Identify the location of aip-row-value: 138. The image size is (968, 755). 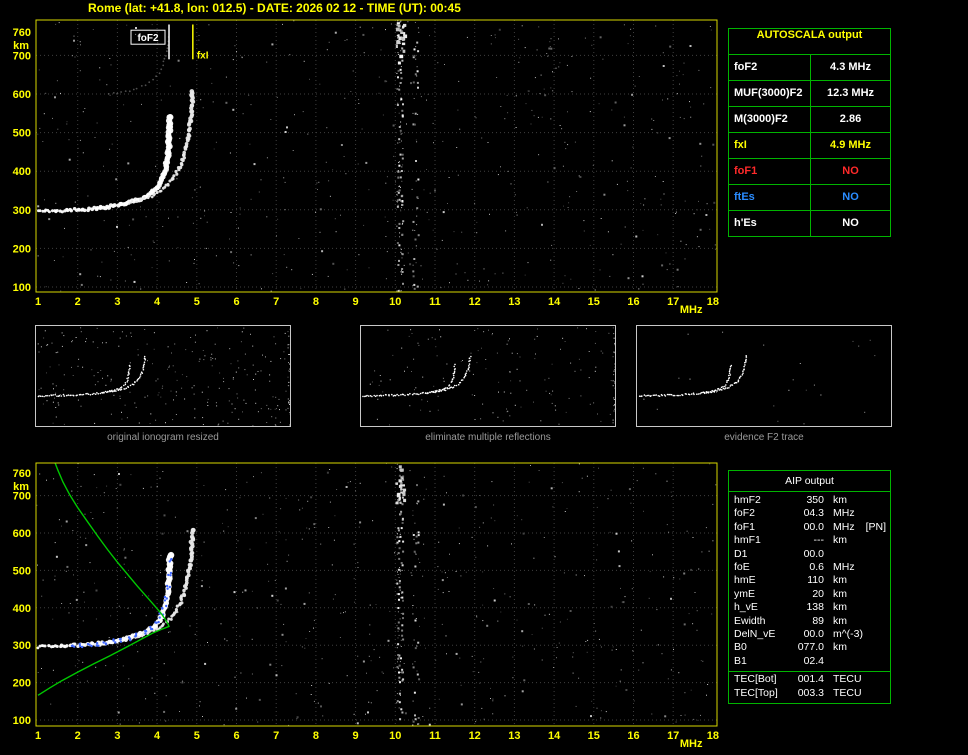
(815, 607).